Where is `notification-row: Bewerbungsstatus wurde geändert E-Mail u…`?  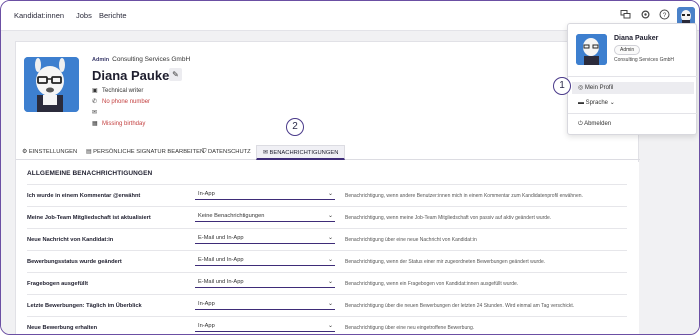
notification-row: Bewerbungsstatus wurde geändert E-Mail u… is located at coordinates (327, 261).